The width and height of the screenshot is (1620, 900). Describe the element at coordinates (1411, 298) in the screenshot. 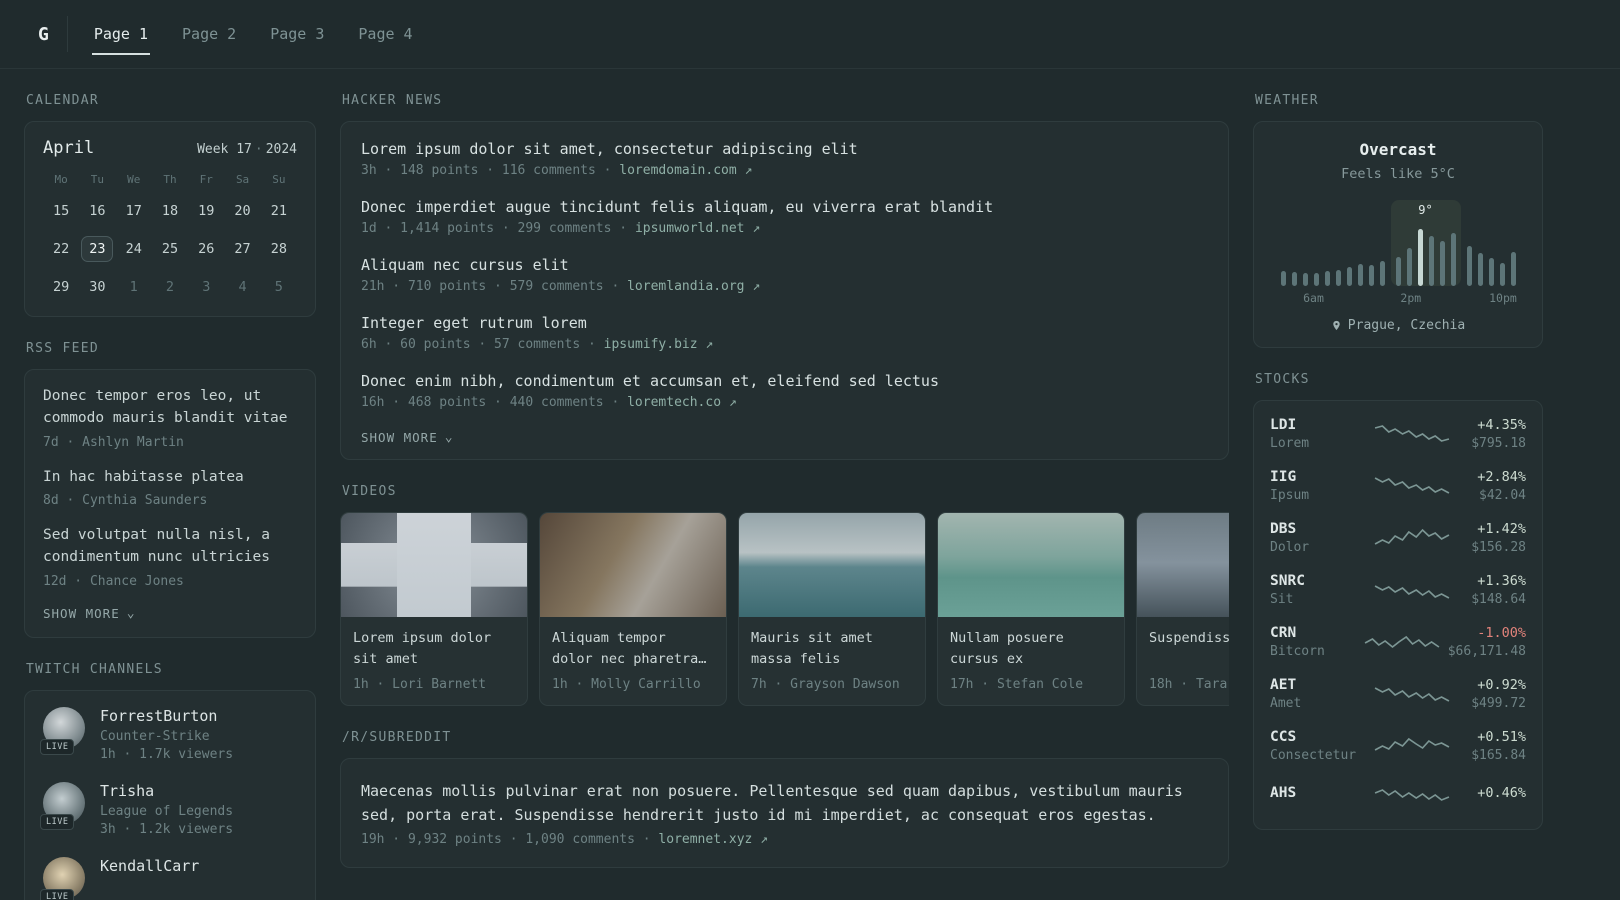

I see `weather-axis-label: 2pm` at that location.